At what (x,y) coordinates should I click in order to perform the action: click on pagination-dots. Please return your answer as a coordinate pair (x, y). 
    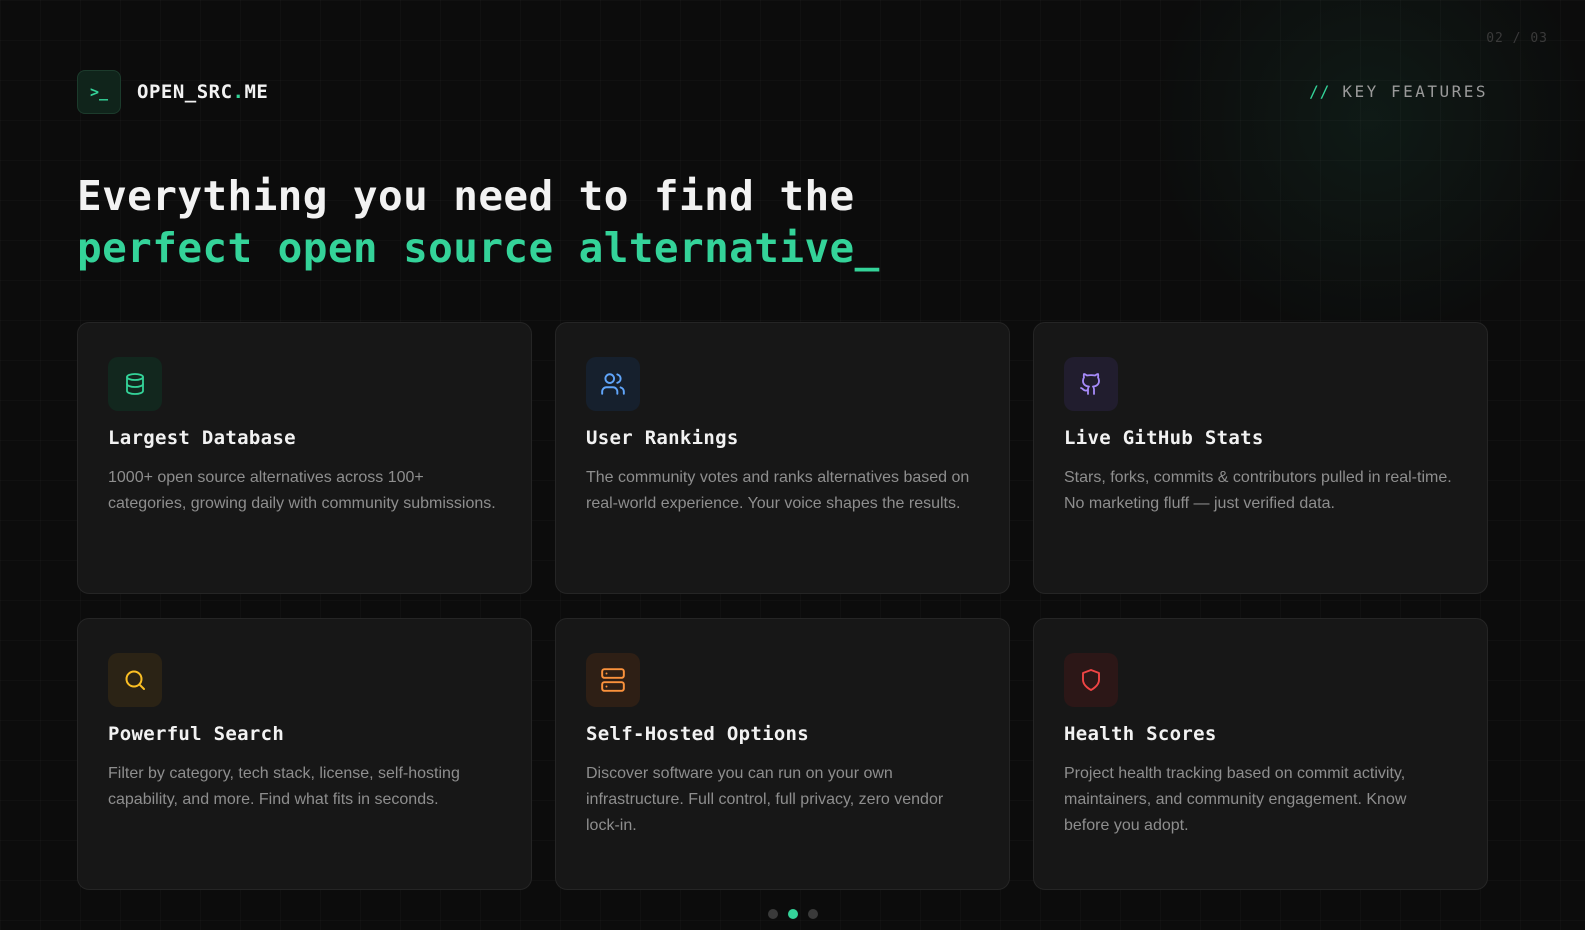
    Looking at the image, I should click on (792, 914).